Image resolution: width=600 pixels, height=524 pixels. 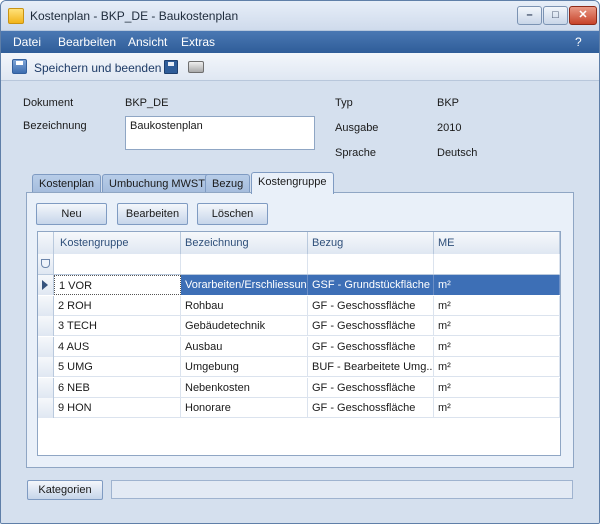 What do you see at coordinates (578, 42) in the screenshot?
I see `help-menu: ?` at bounding box center [578, 42].